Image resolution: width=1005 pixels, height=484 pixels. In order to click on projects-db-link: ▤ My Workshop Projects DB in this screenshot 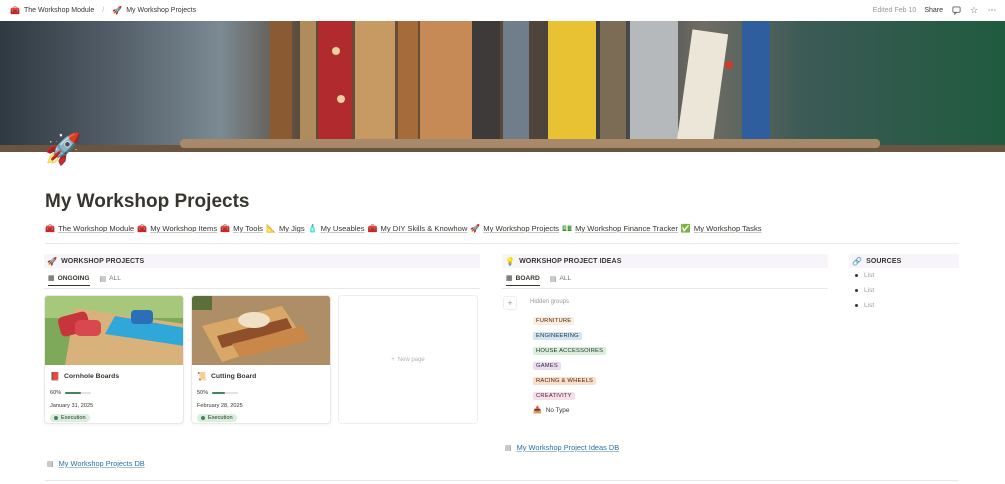, I will do `click(96, 463)`.